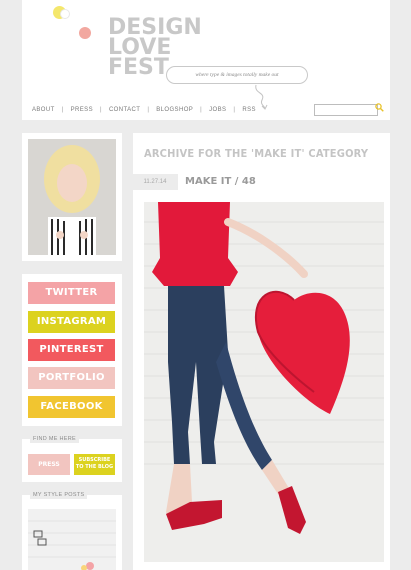 The width and height of the screenshot is (411, 570). Describe the element at coordinates (237, 75) in the screenshot. I see `site-tagline: where type & images totally make out` at that location.